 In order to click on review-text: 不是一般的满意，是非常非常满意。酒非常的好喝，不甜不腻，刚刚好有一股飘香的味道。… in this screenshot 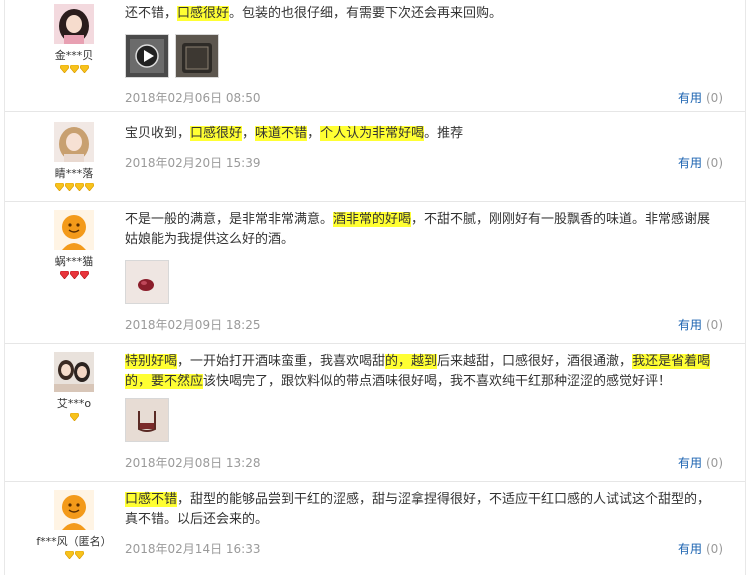, I will do `click(420, 230)`.